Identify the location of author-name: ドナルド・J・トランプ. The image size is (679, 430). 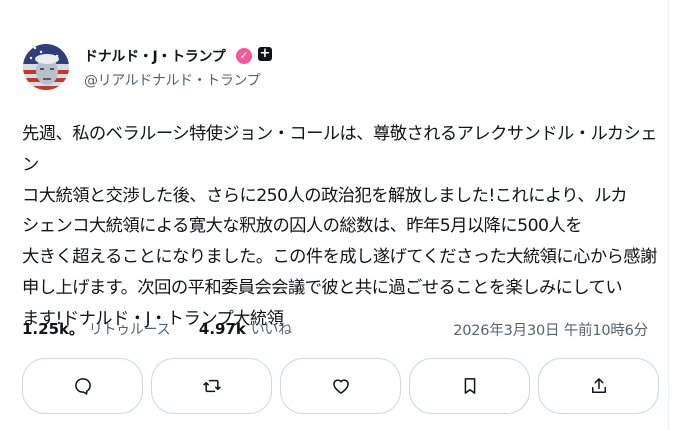
(155, 56).